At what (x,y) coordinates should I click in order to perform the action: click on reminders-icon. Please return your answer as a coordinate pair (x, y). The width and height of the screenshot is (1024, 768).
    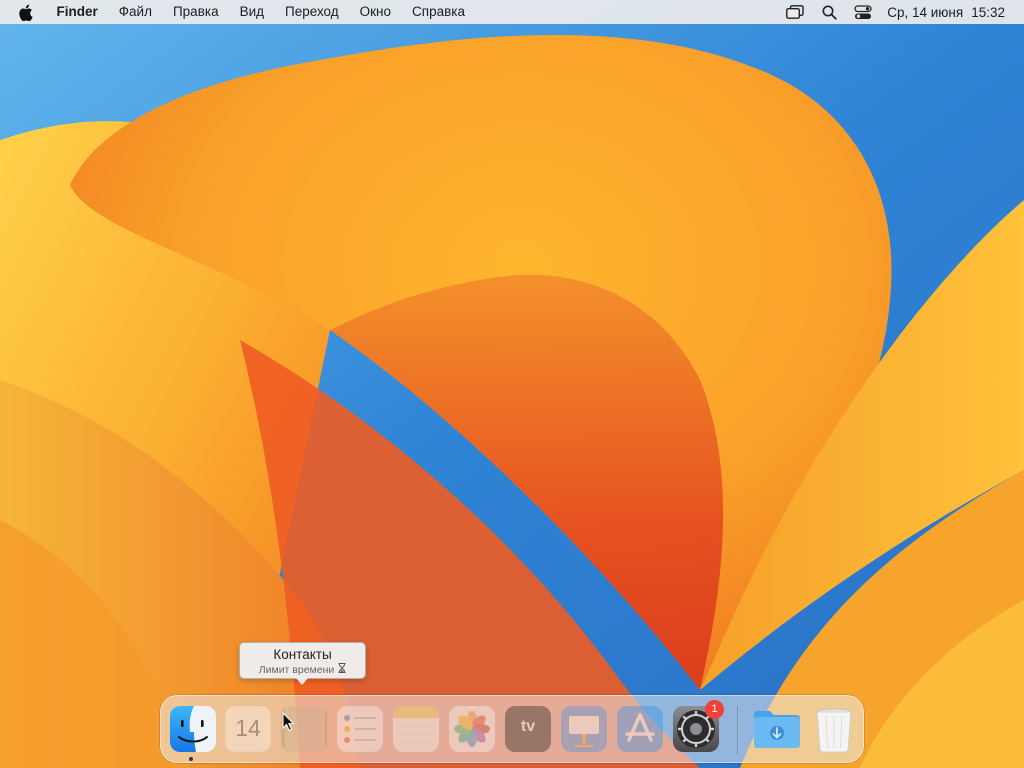
    Looking at the image, I should click on (360, 729).